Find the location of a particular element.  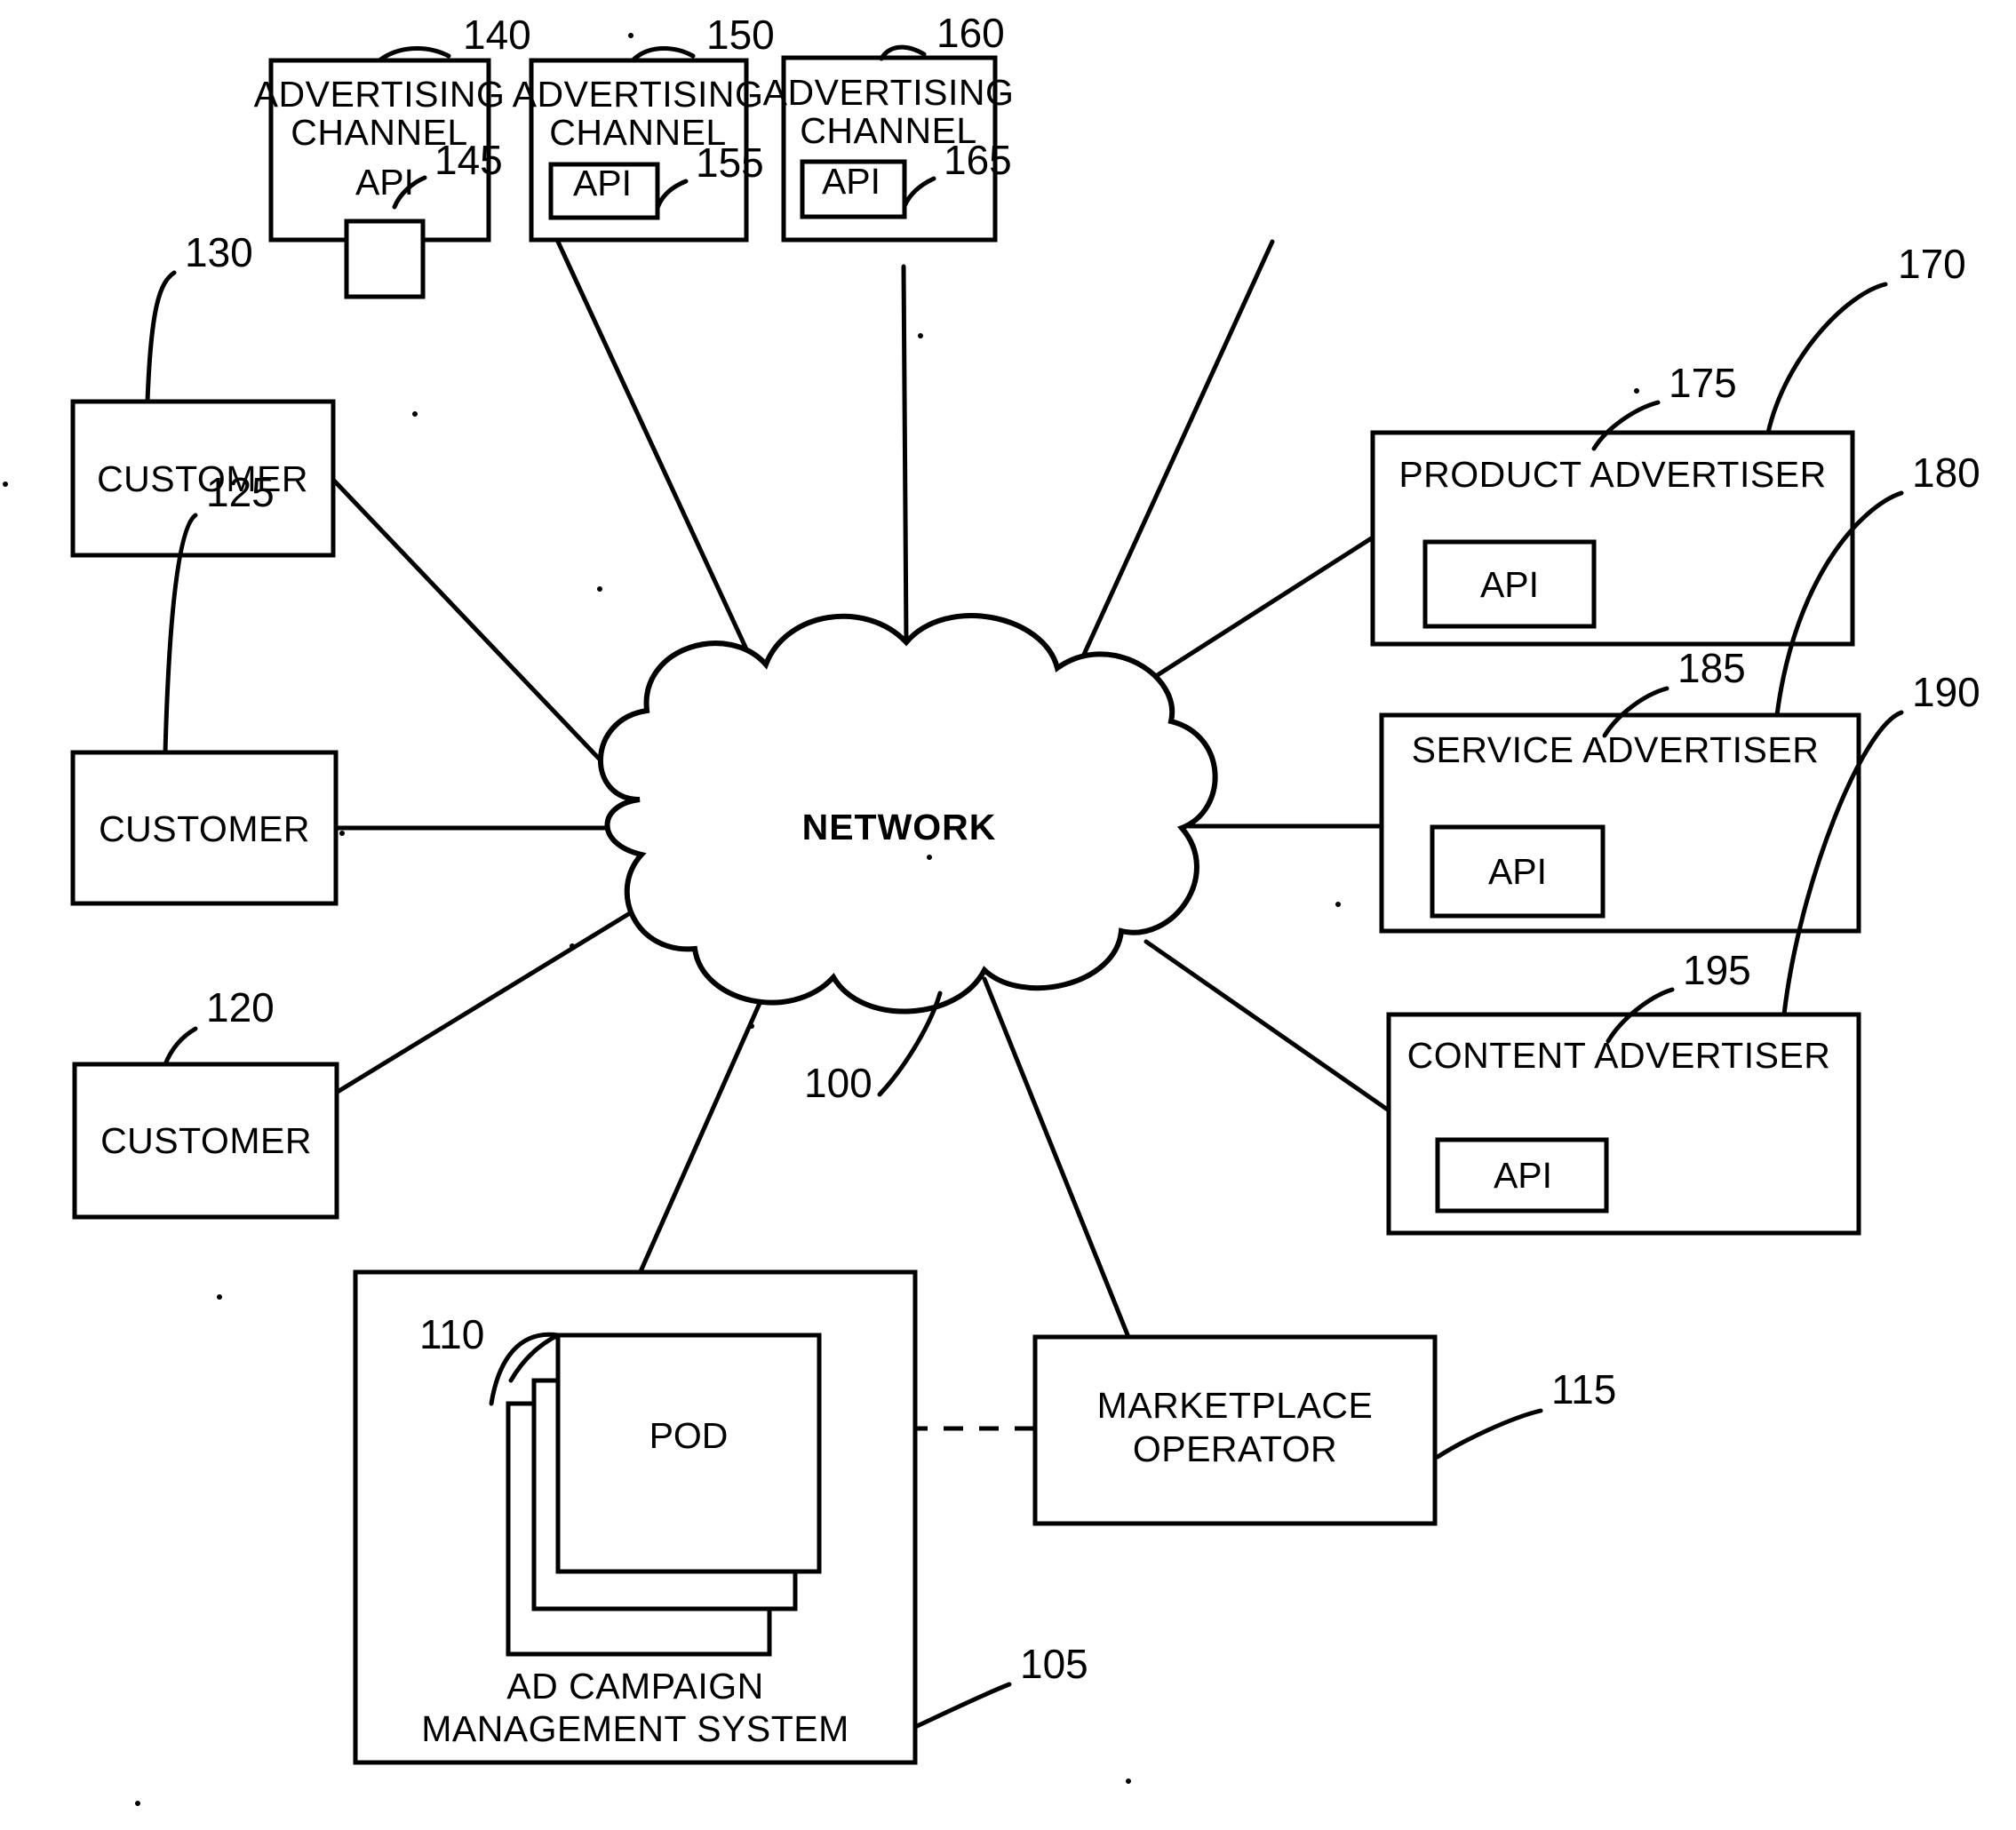

pod-label: POD is located at coordinates (689, 1435).